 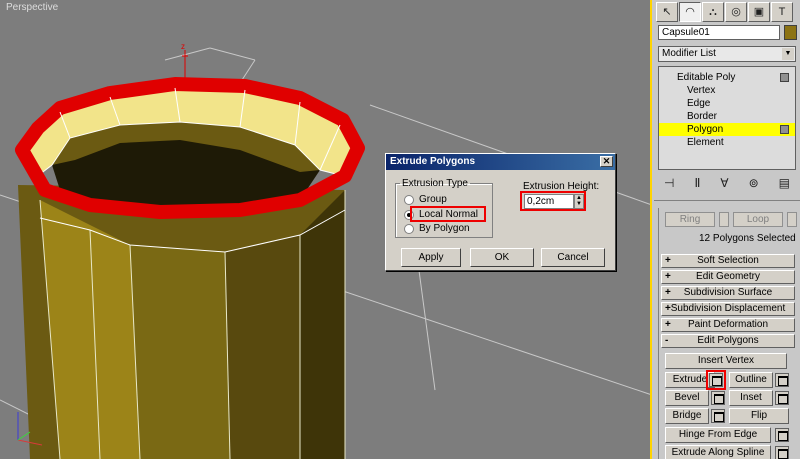 I want to click on rollout-label: Soft Selection, so click(x=728, y=260).